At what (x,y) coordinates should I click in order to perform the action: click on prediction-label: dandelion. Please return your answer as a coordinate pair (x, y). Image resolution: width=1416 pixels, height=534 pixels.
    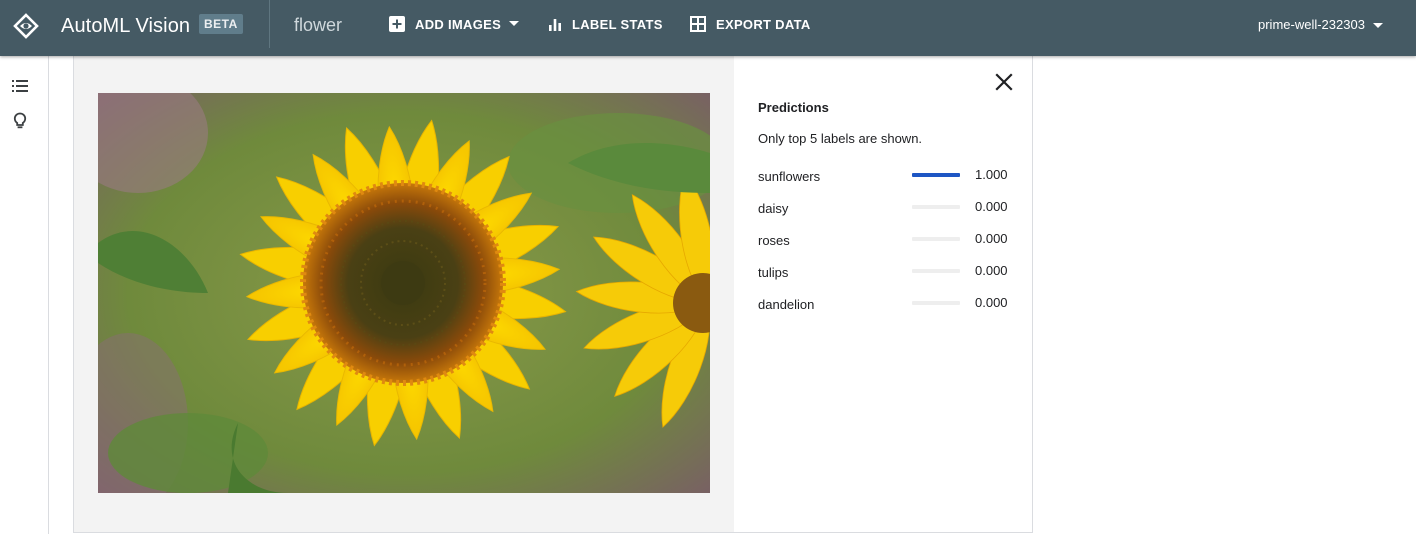
    Looking at the image, I should click on (786, 304).